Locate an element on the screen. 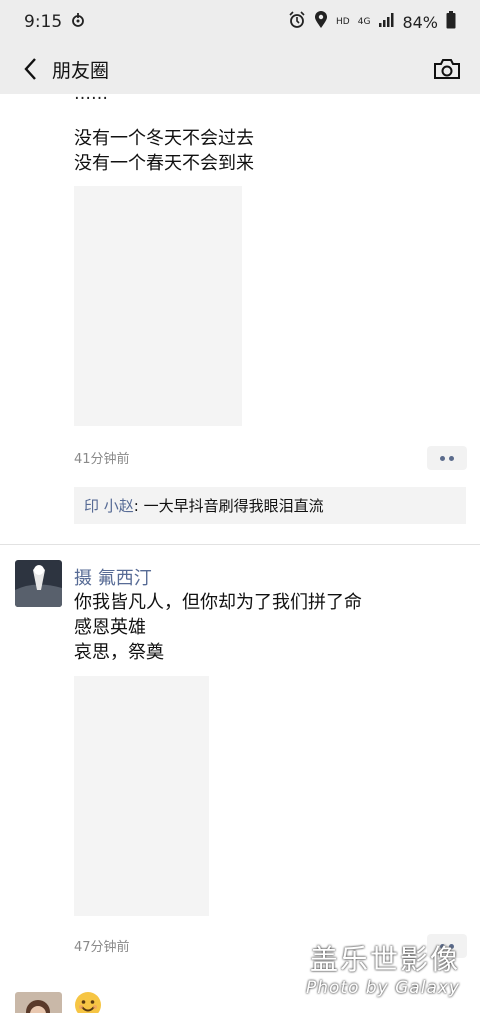 This screenshot has width=480, height=1013. camera-icon is located at coordinates (447, 69).